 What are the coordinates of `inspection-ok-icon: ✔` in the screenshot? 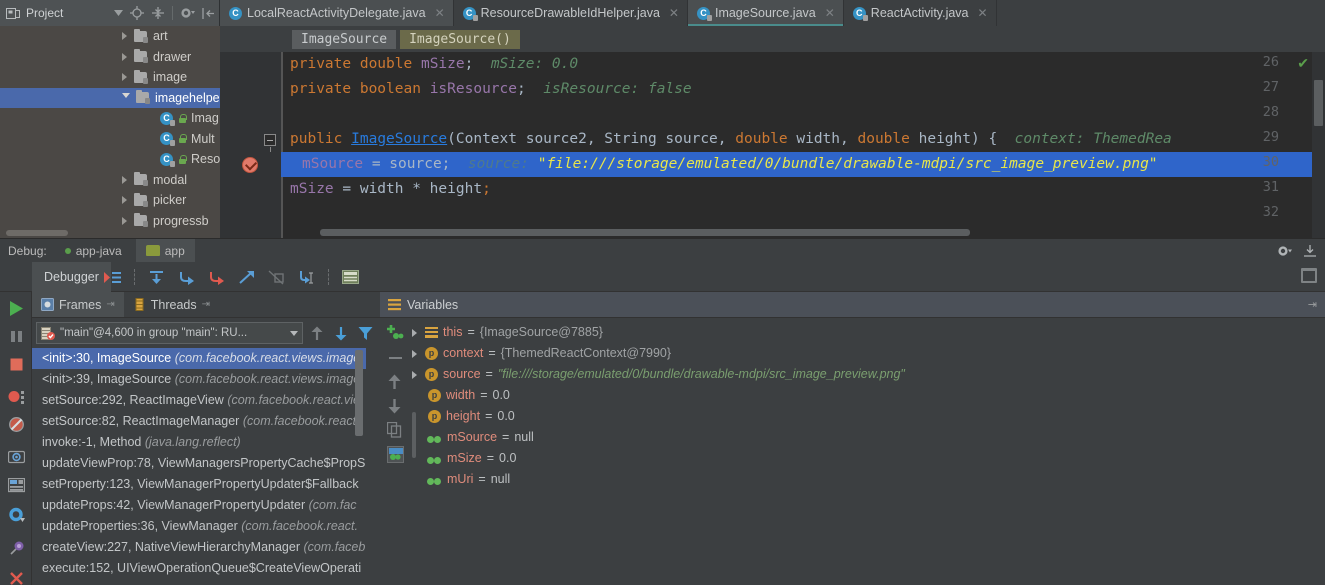 It's located at (1303, 63).